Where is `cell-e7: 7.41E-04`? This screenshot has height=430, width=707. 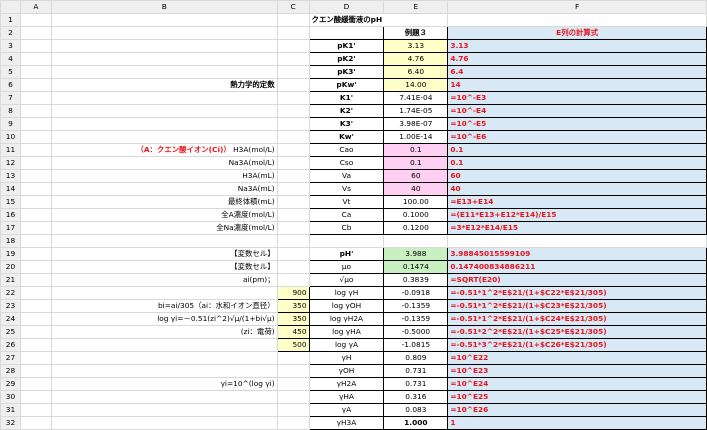
cell-e7: 7.41E-04 is located at coordinates (416, 98).